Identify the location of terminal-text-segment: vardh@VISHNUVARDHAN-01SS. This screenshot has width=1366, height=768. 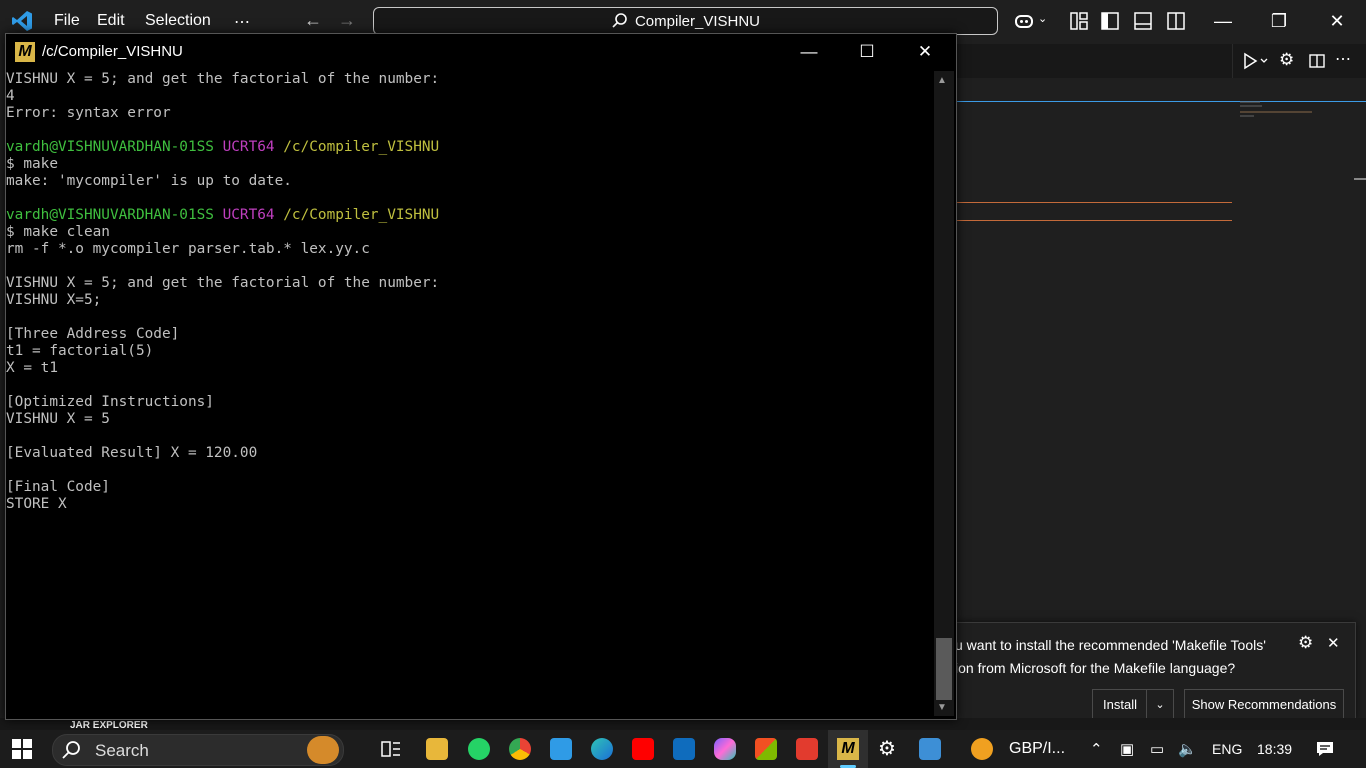
(110, 215).